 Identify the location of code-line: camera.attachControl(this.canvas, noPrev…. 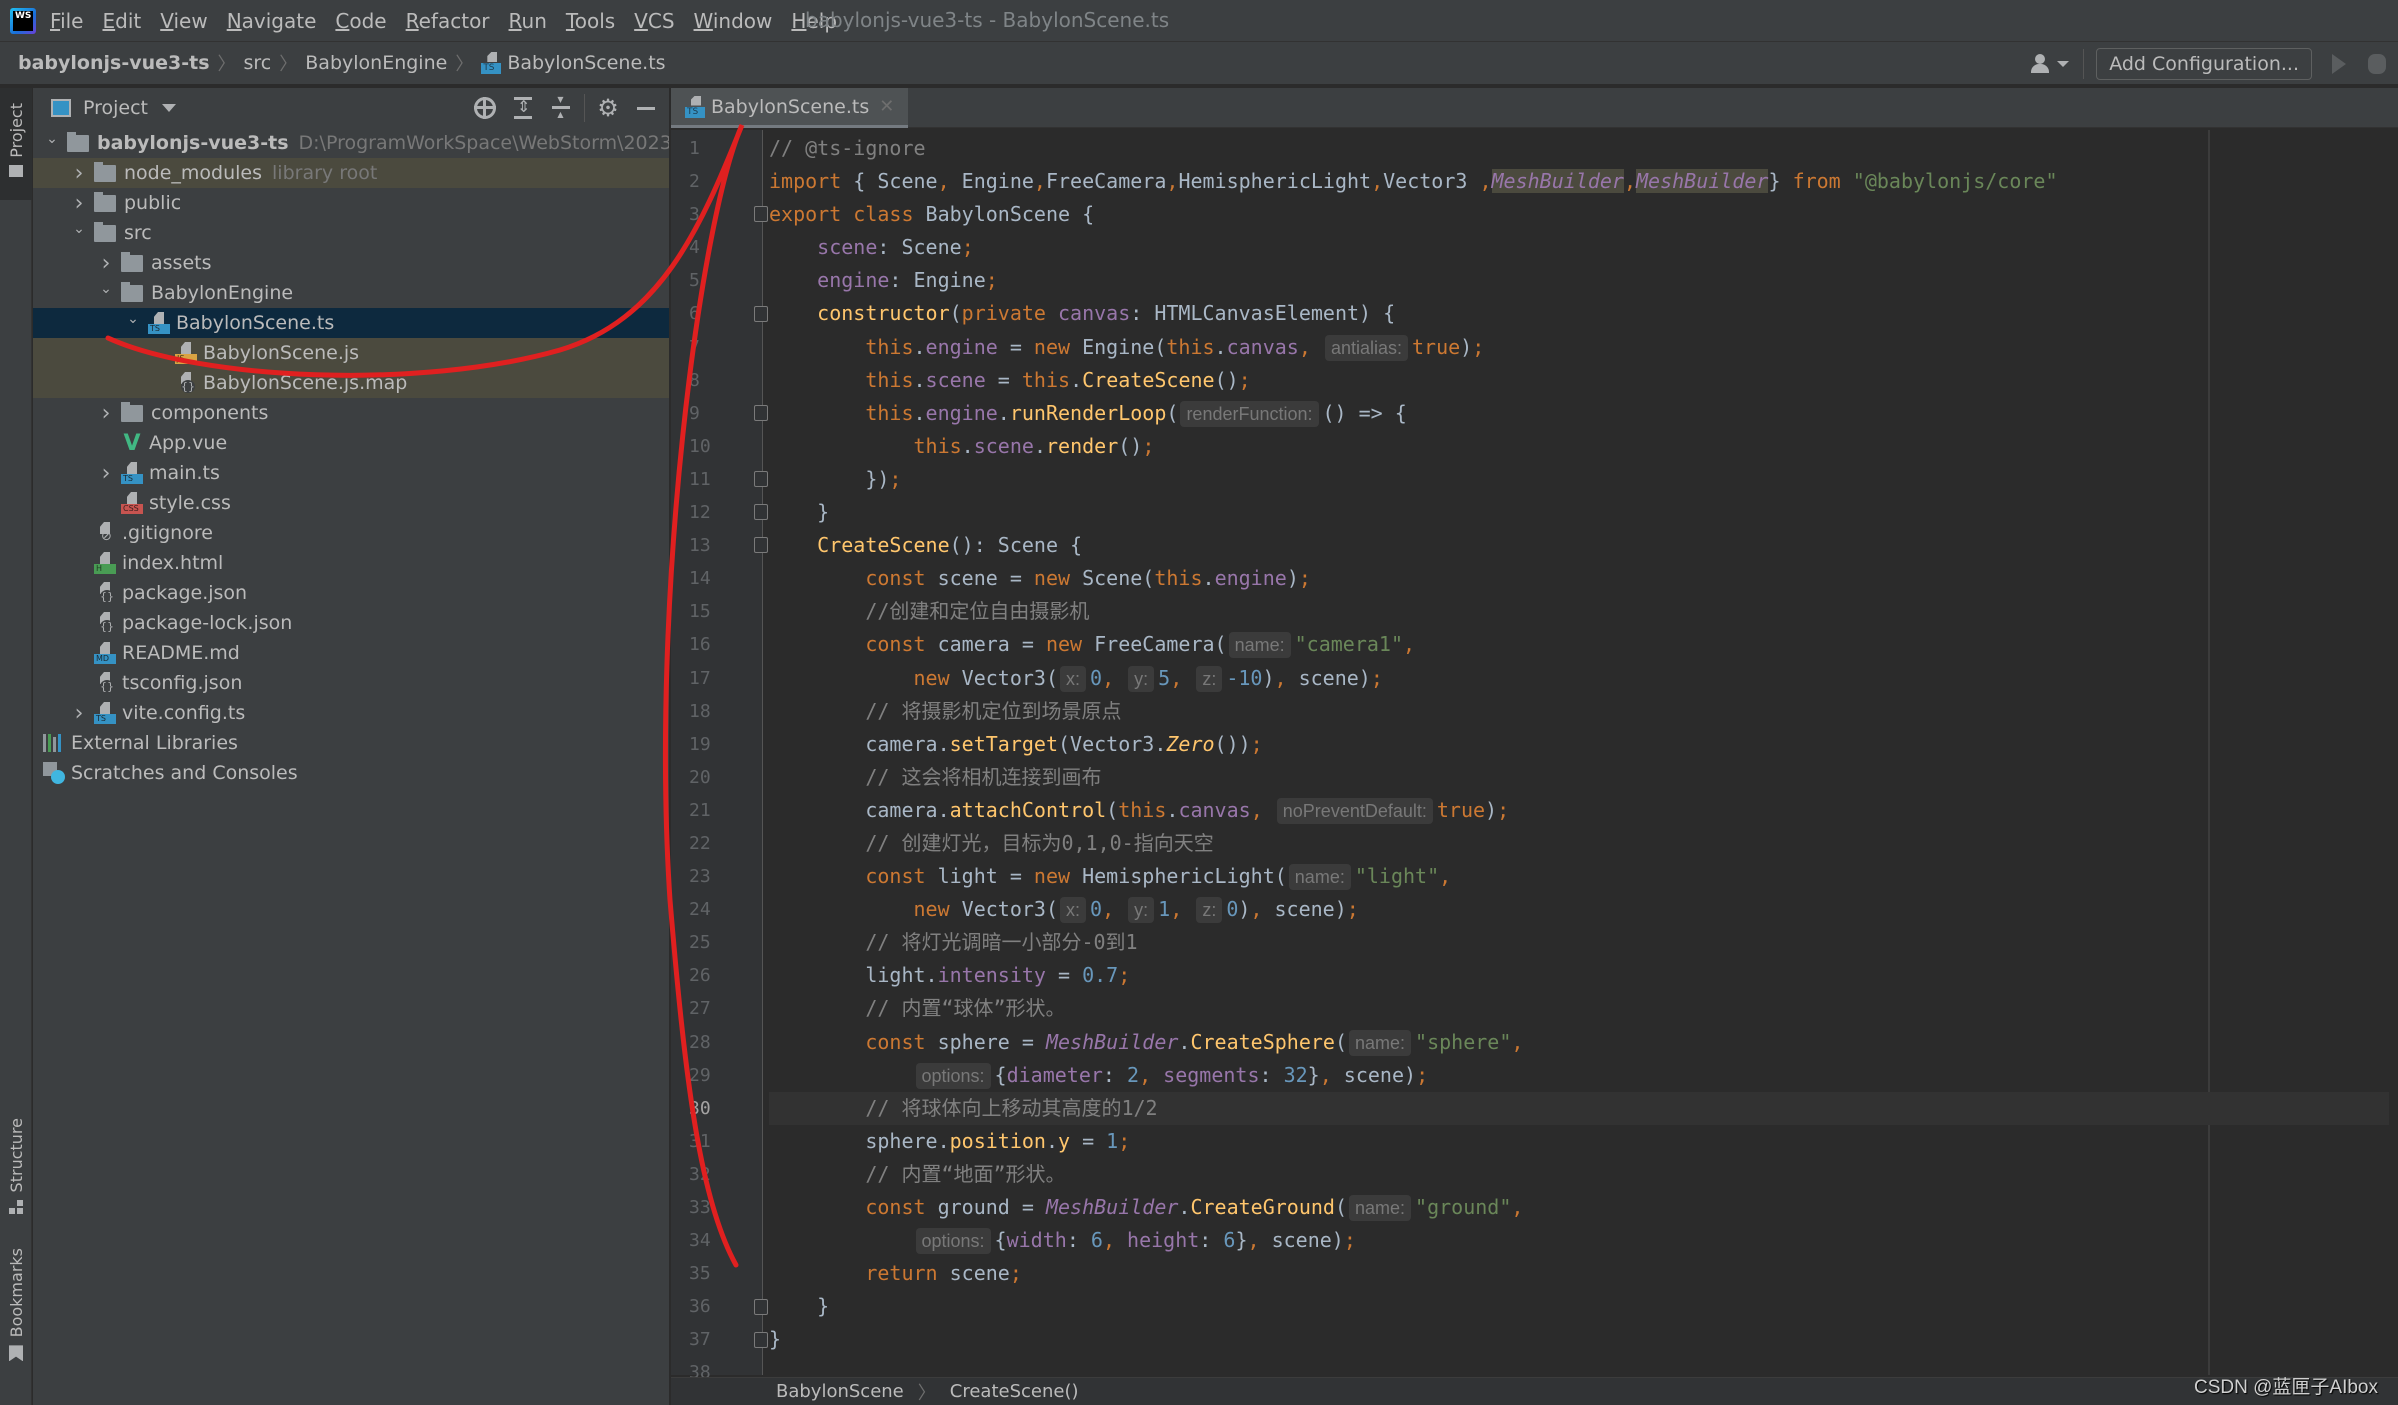
(1579, 810).